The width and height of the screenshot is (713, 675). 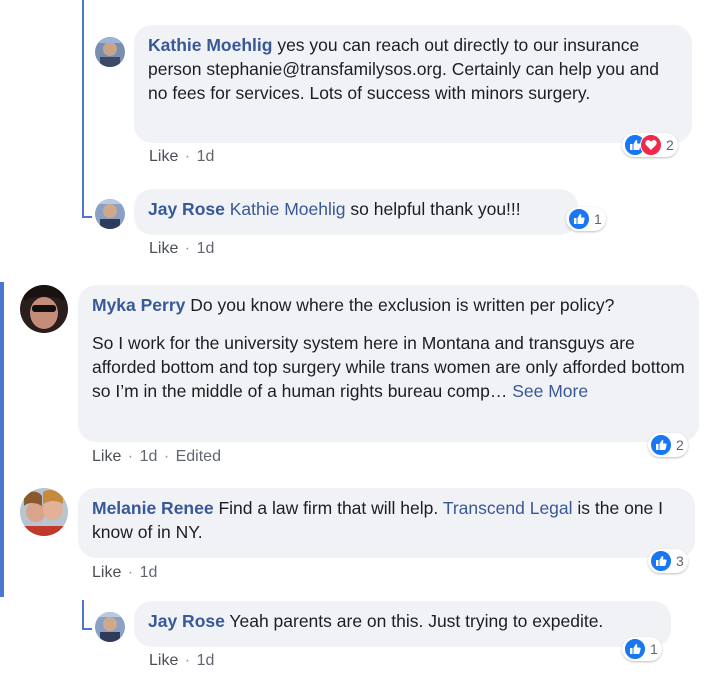 What do you see at coordinates (328, 508) in the screenshot?
I see `comment-text: Find a law firm that will help.` at bounding box center [328, 508].